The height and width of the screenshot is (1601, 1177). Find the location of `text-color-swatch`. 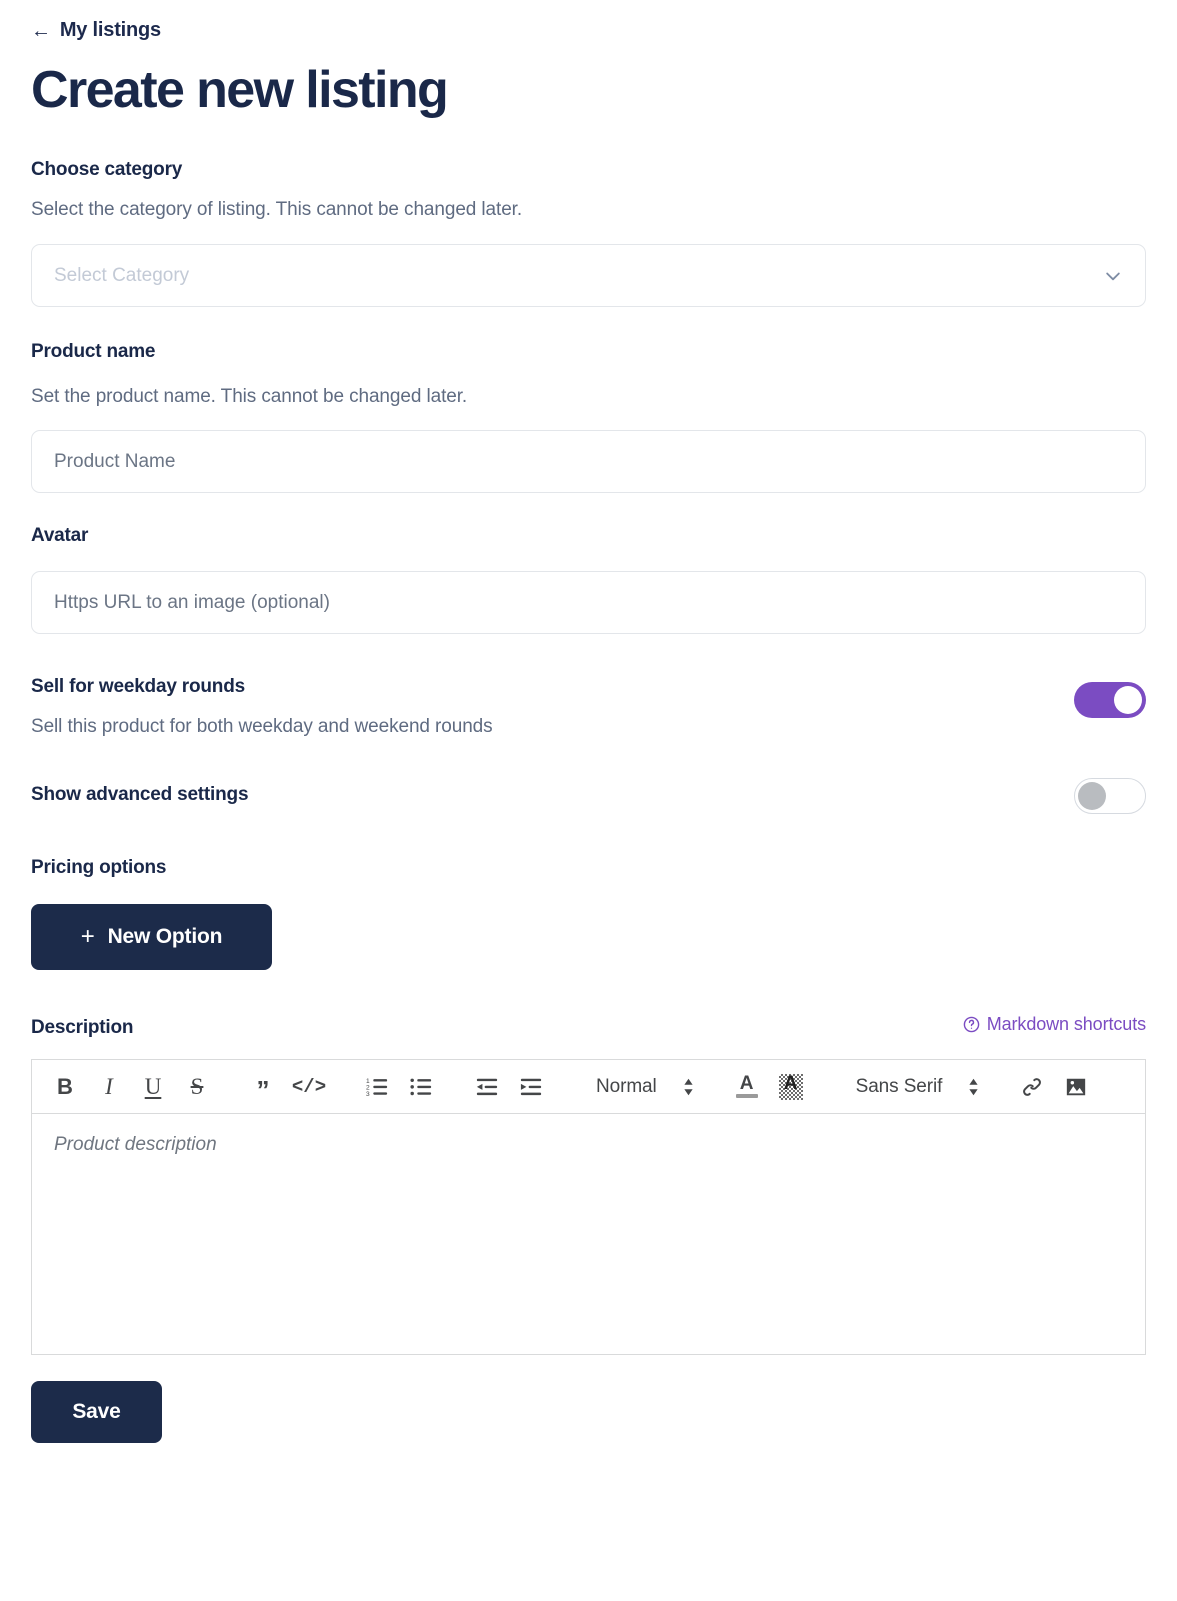

text-color-swatch is located at coordinates (746, 1095).